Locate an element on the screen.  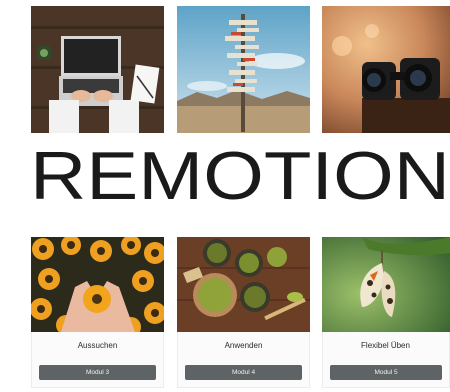
laptop-desk-photo is located at coordinates (97, 69).